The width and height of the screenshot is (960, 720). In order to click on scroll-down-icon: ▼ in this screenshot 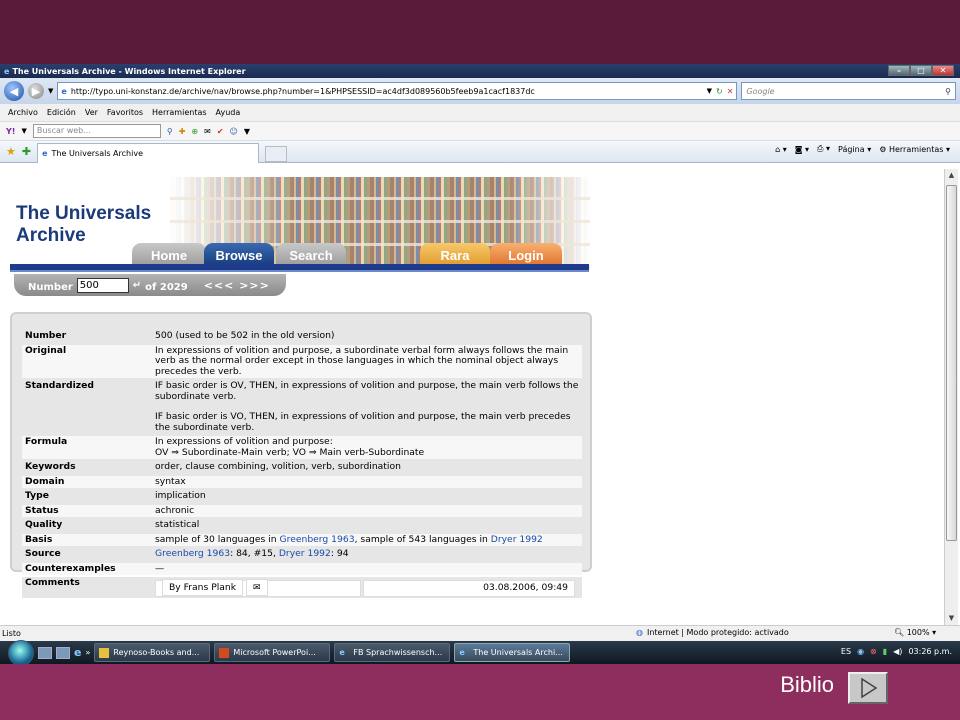, I will do `click(951, 618)`.